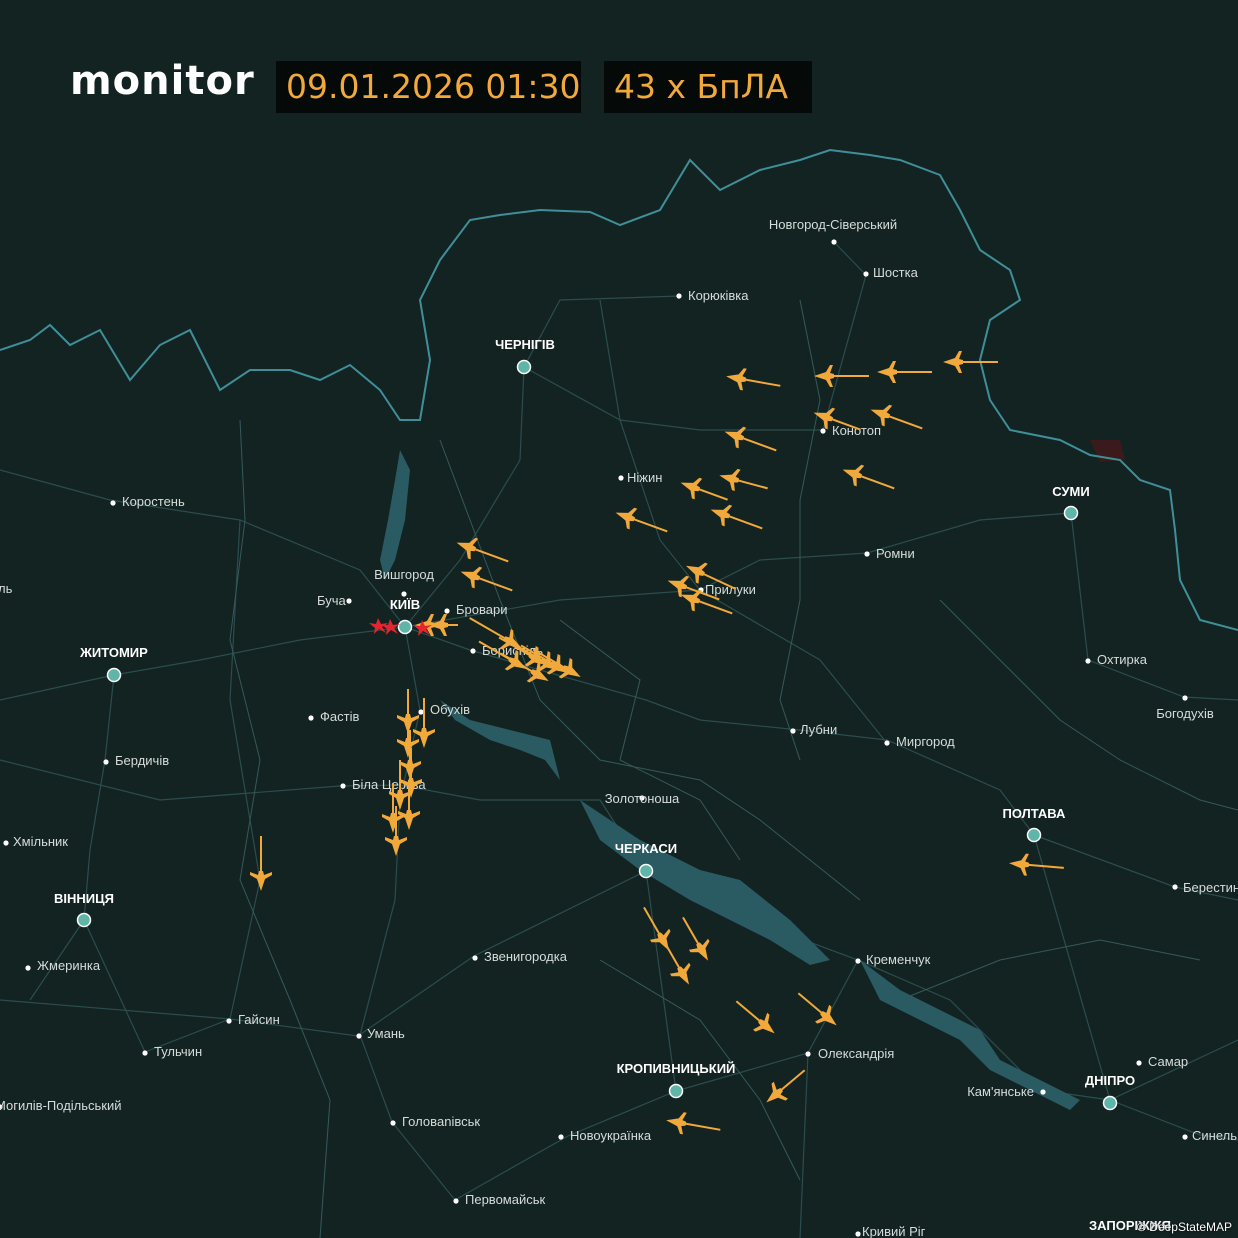 This screenshot has height=1238, width=1238. I want to click on city-label: Конотоп, so click(856, 430).